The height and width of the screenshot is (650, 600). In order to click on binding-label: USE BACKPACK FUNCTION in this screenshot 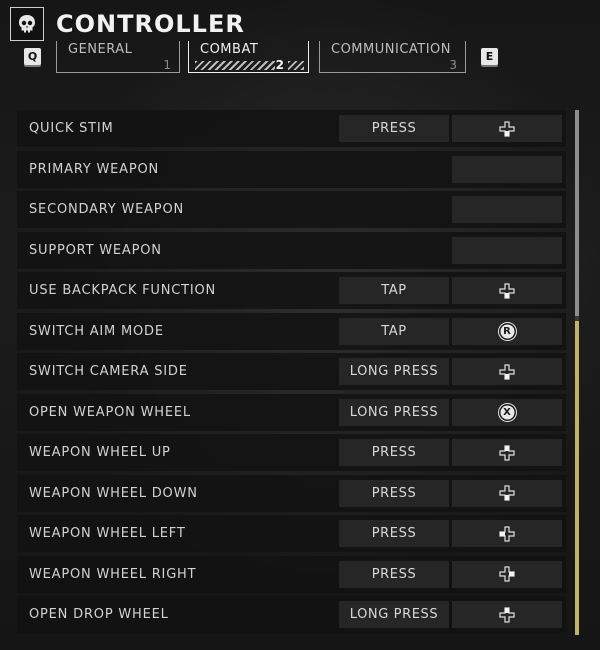, I will do `click(123, 290)`.